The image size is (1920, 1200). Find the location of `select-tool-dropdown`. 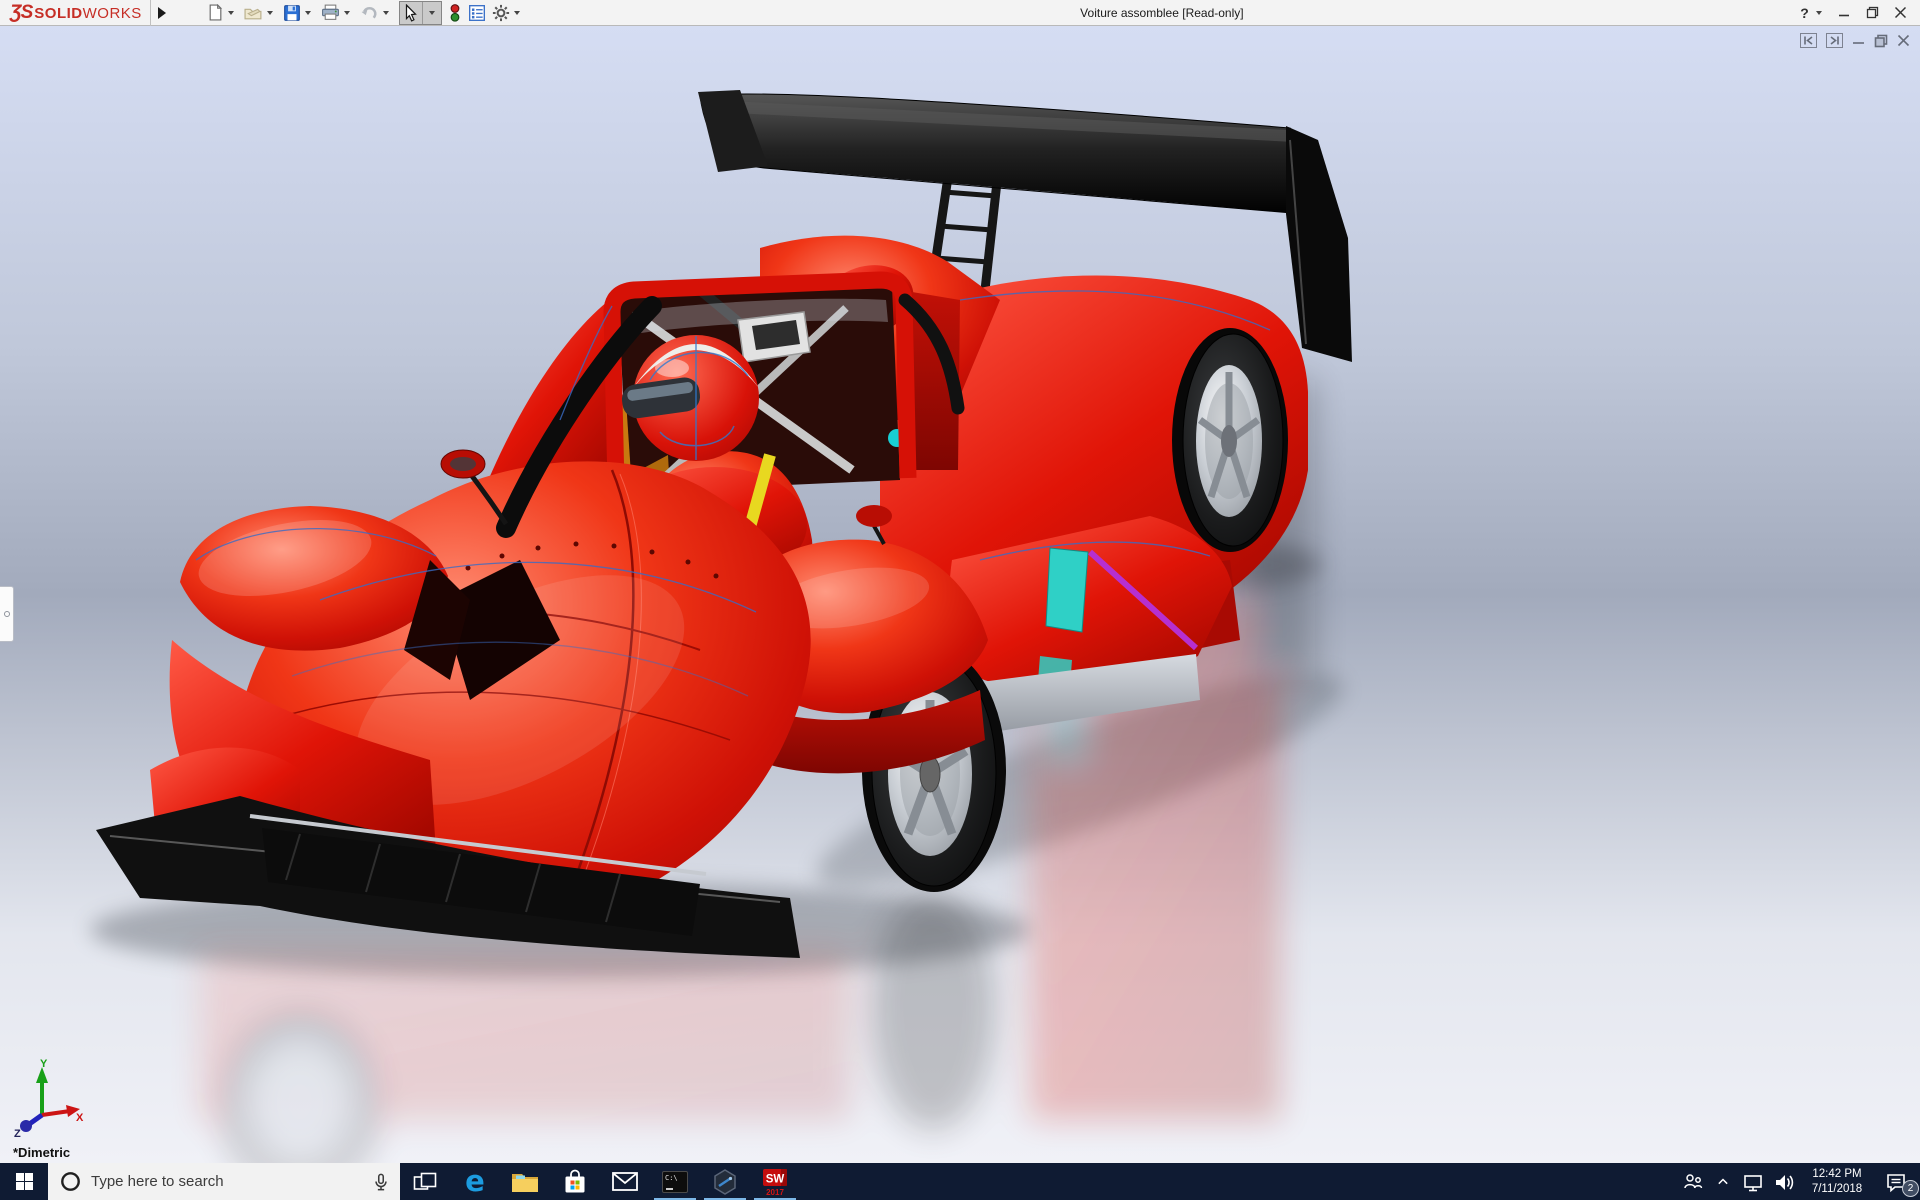

select-tool-dropdown is located at coordinates (432, 13).